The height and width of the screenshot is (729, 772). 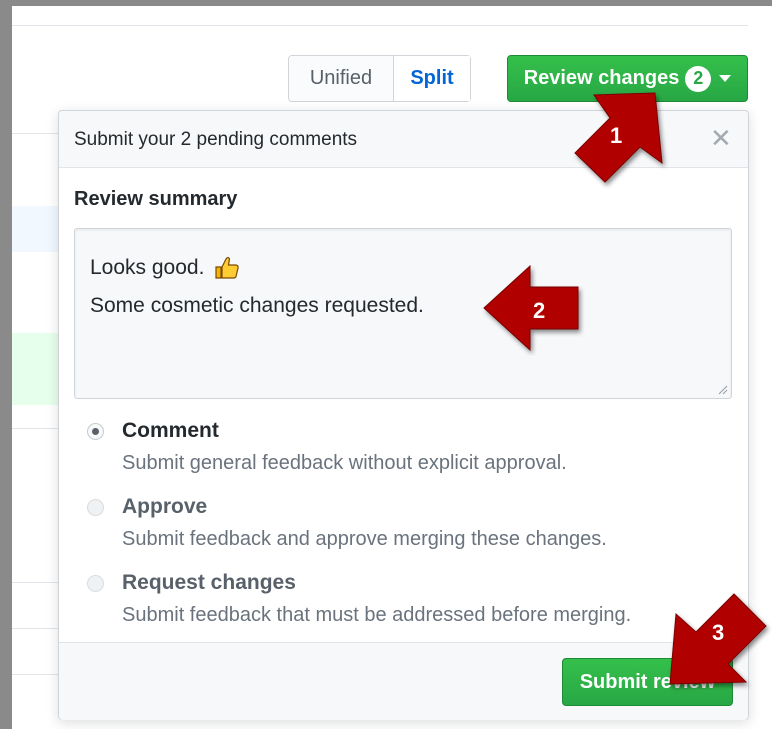 I want to click on screenshot-frame-top, so click(x=386, y=3).